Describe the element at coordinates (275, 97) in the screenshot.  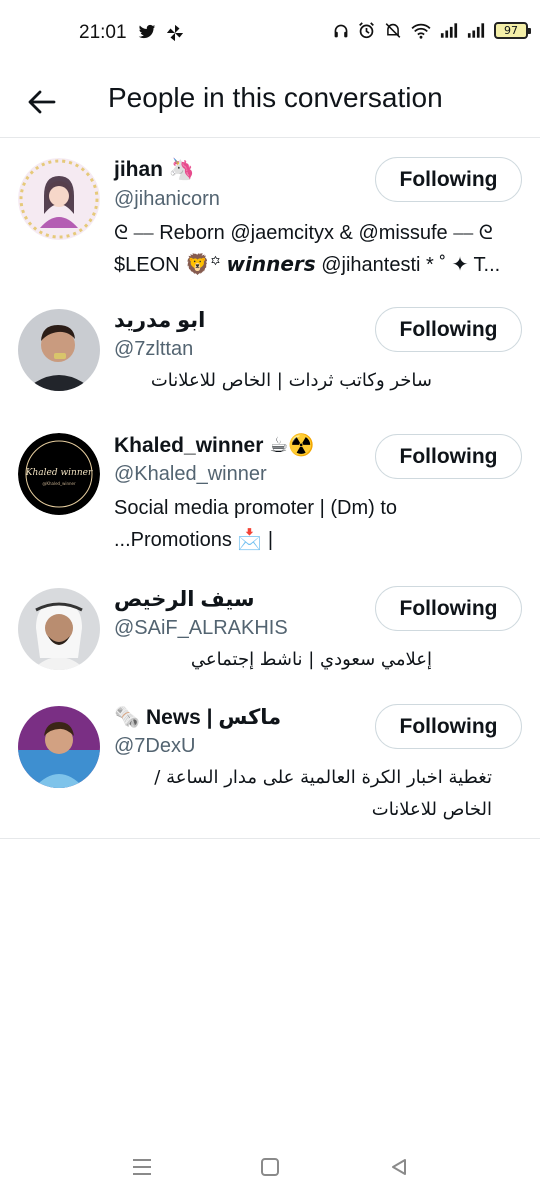
I see `page-title: People in this conversation` at that location.